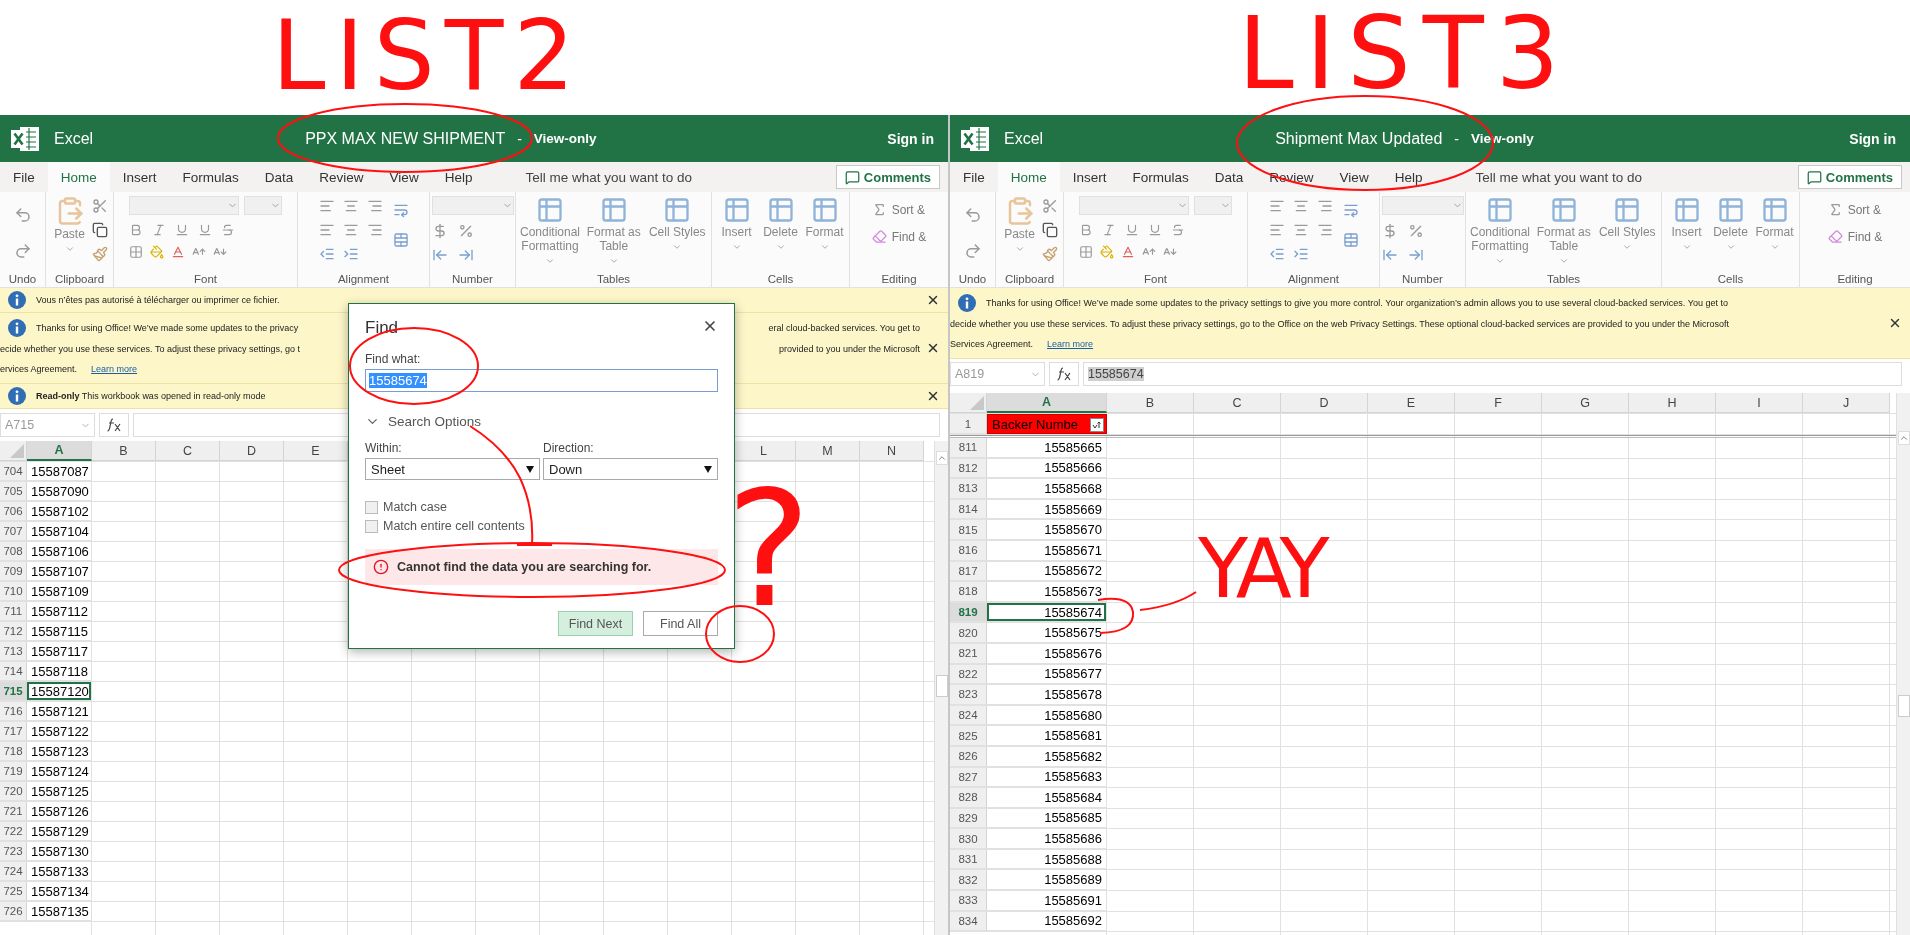  Describe the element at coordinates (1357, 303) in the screenshot. I see `notification-text: Thanks for using Office! We’ve made some updates to the privacy settings to give you more control. Your organization’s admin allows you to use several cloud-backed services. You get to` at that location.